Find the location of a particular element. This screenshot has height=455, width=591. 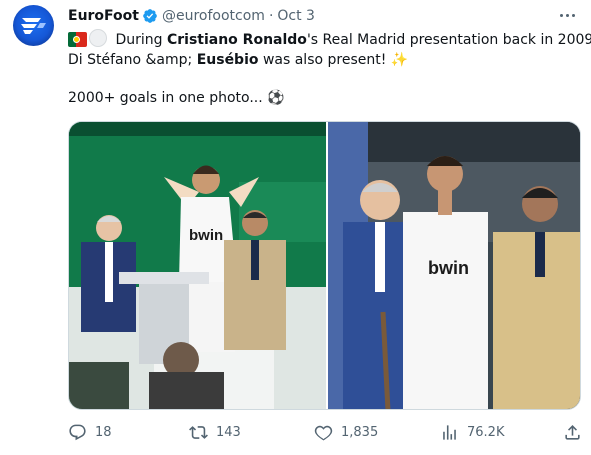

reply-count: 18 is located at coordinates (103, 432).